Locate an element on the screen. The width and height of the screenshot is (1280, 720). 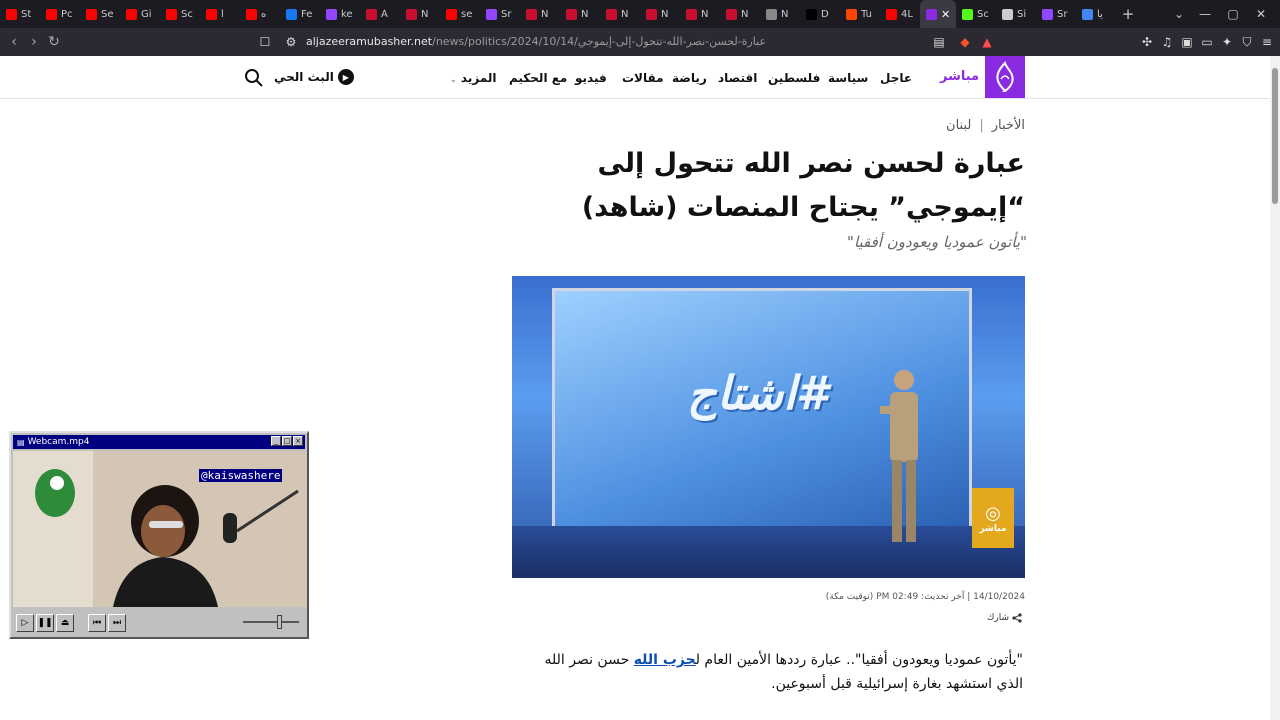
previous-button: ⏮ is located at coordinates (97, 623).